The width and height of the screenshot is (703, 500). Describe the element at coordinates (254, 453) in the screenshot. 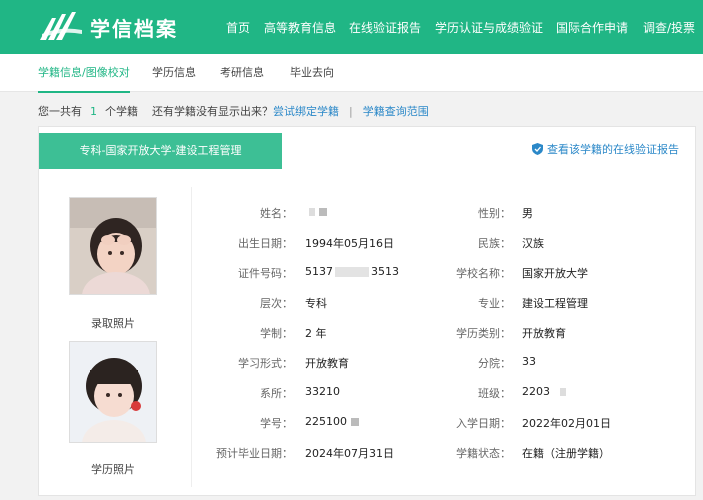

I see `label-expected-graduation: 预计毕业日期：` at that location.